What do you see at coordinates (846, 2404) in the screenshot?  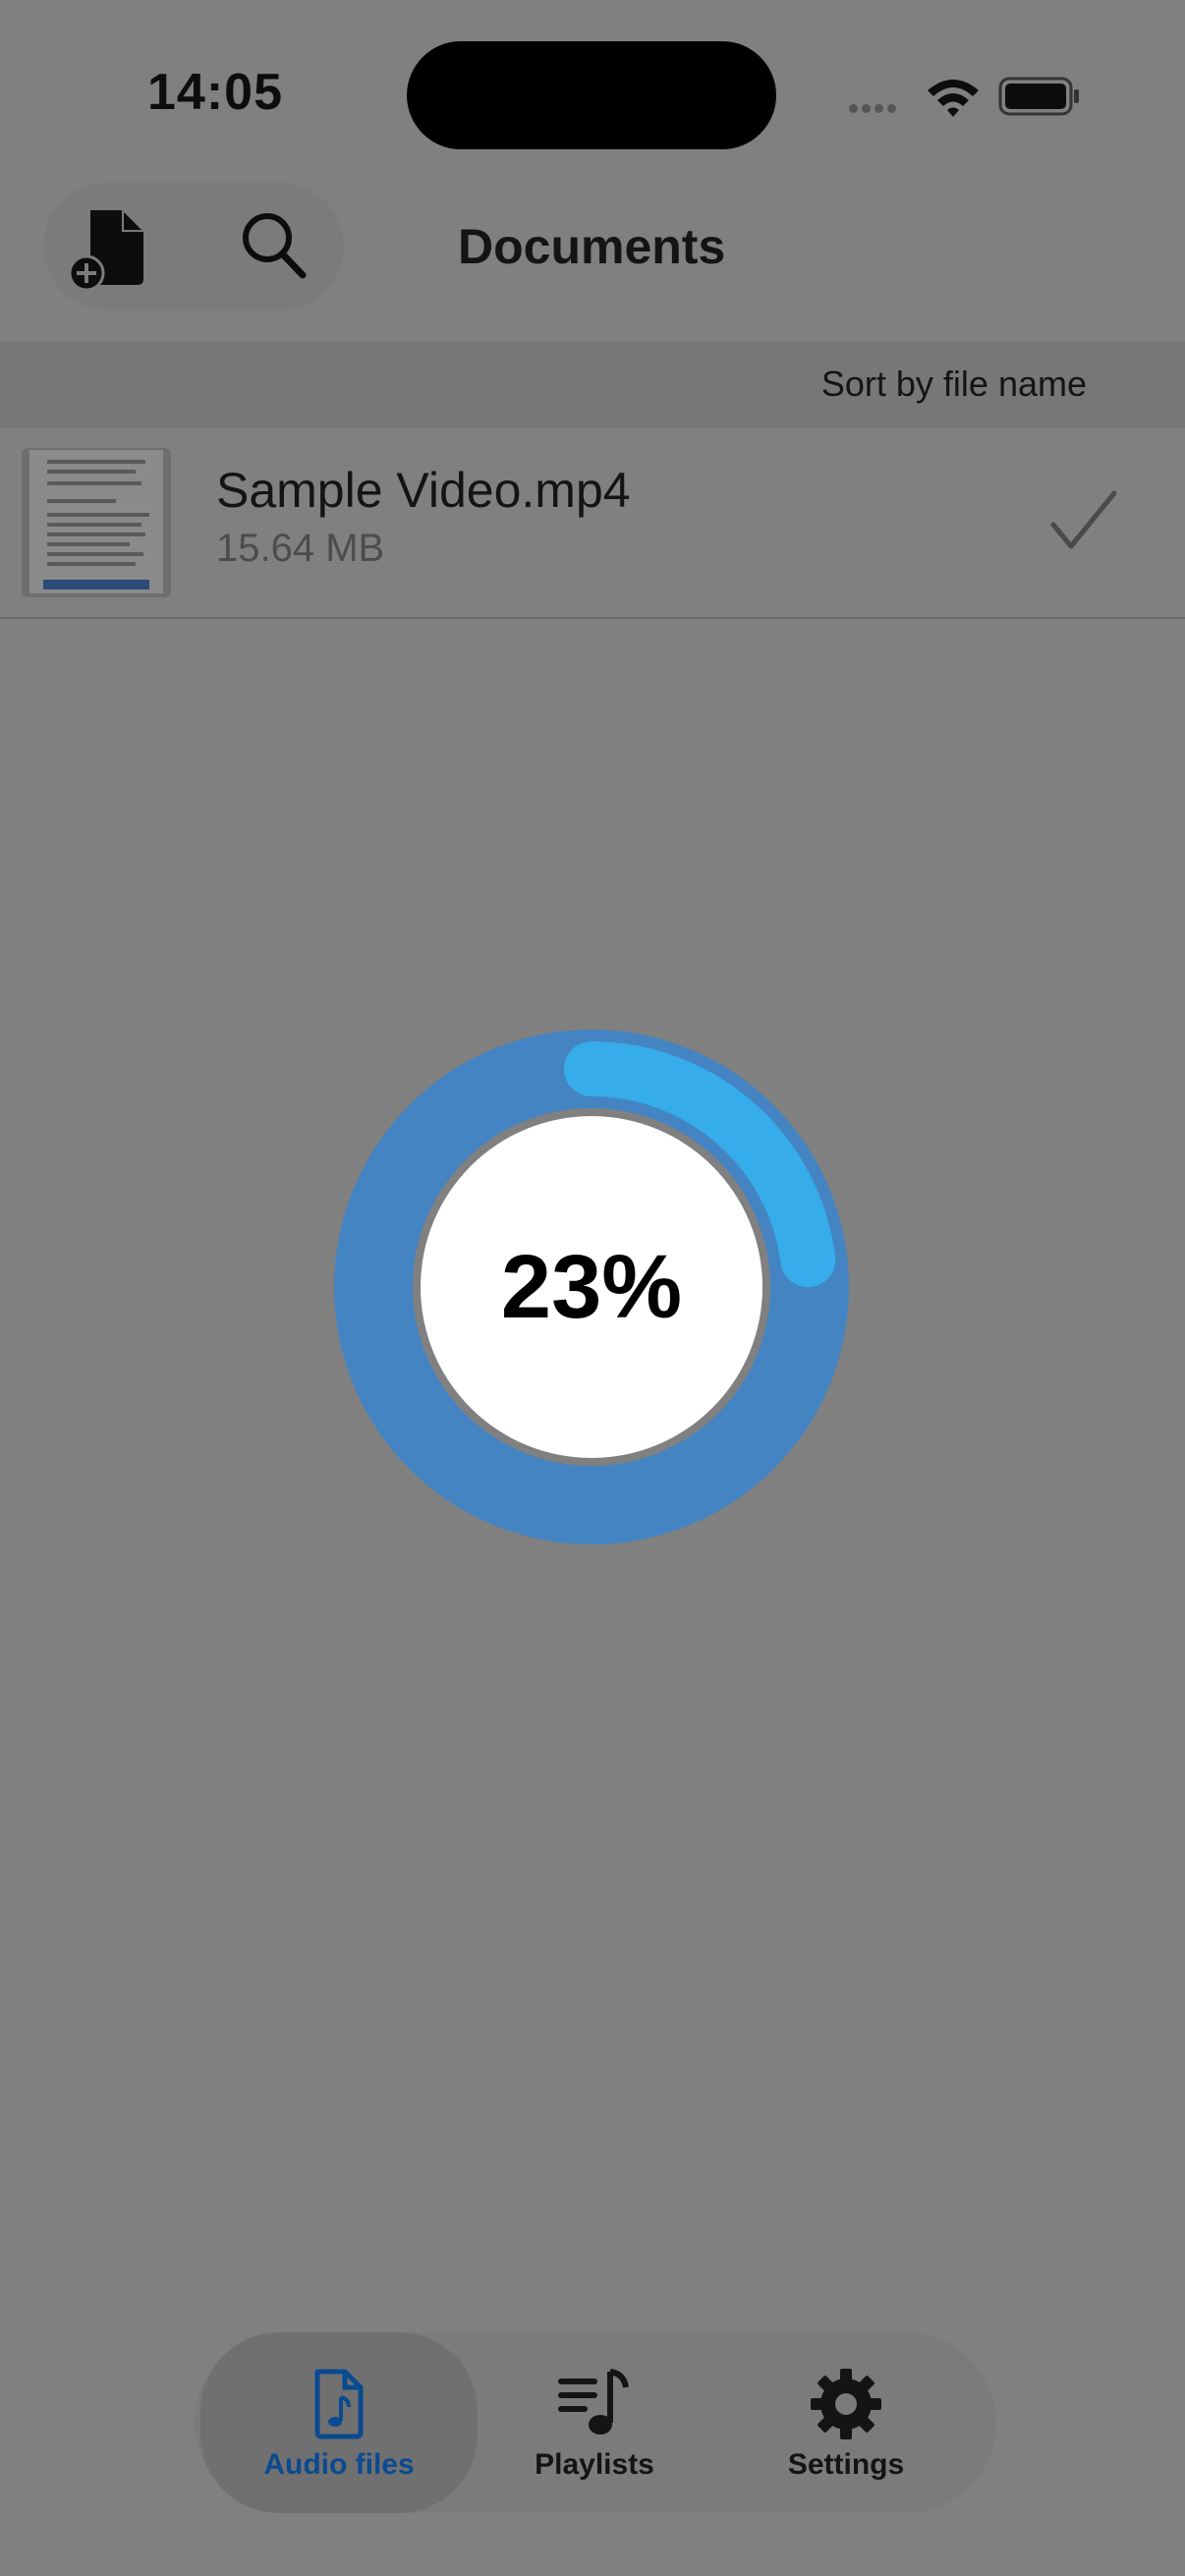 I see `gear-icon` at bounding box center [846, 2404].